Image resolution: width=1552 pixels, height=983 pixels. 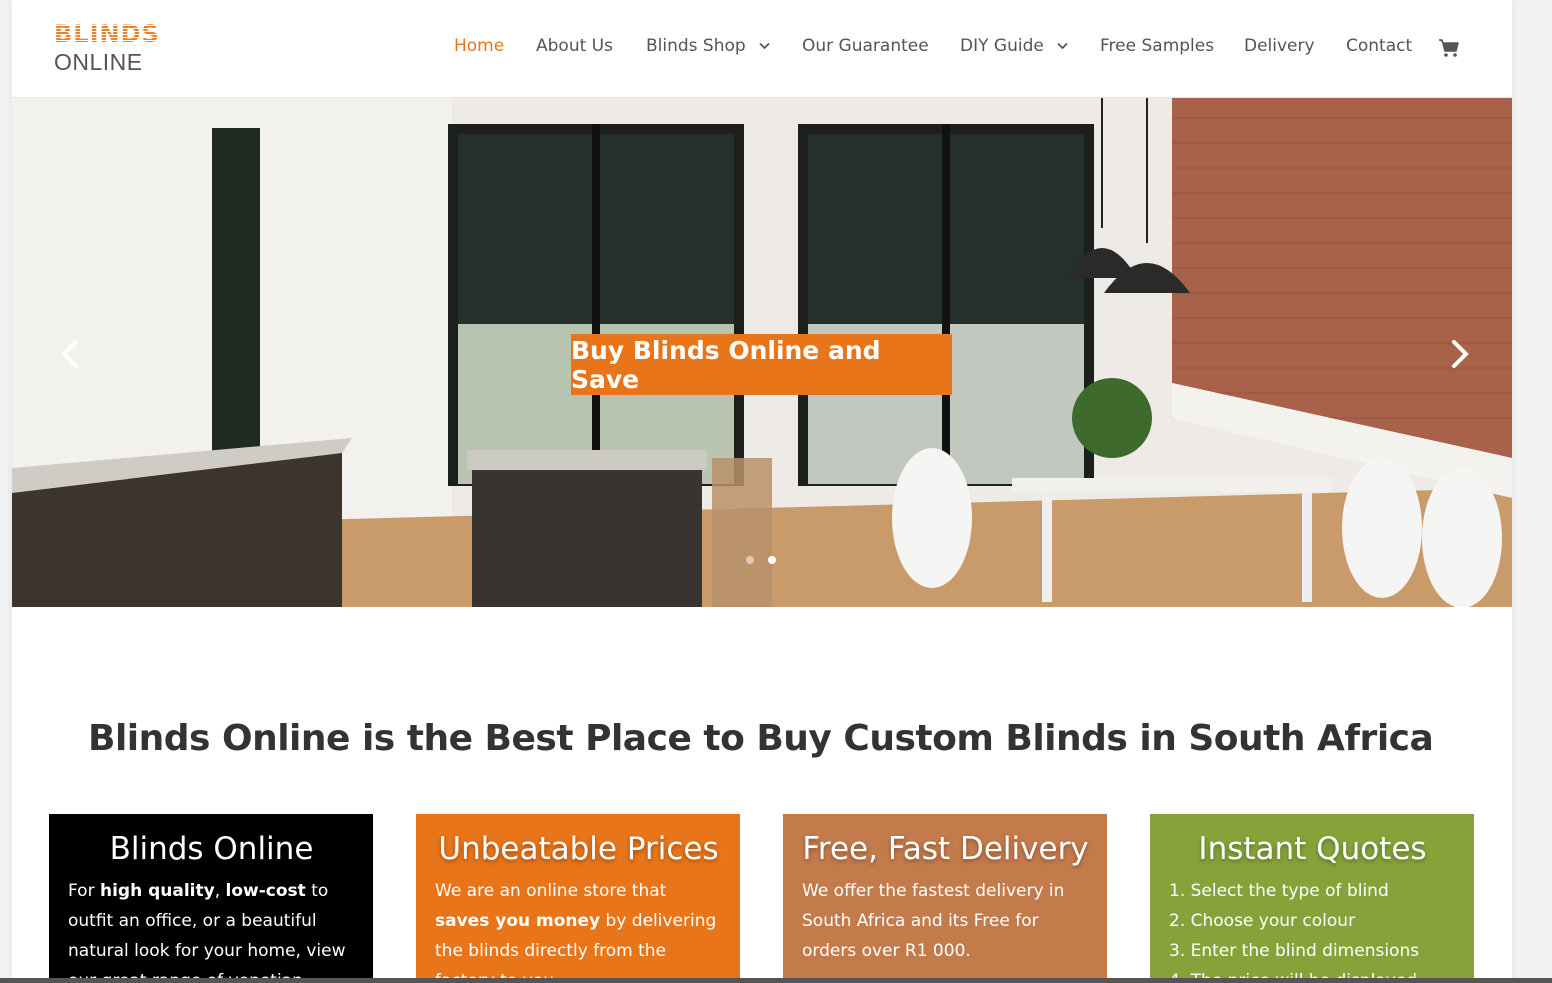 I want to click on card-text-bold: low-cost, so click(x=265, y=891).